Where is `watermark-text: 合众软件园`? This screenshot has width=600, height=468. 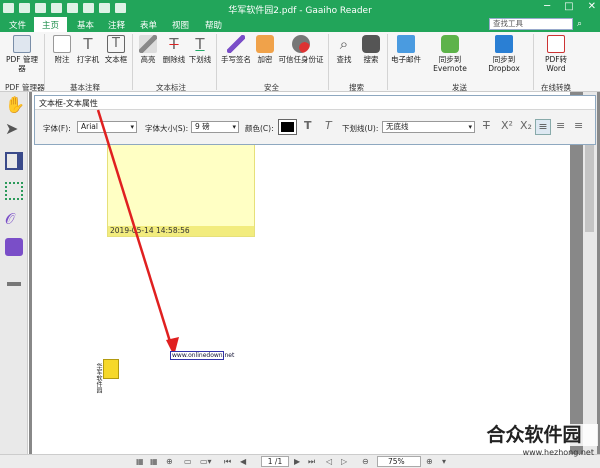 watermark-text: 合众软件园 is located at coordinates (534, 435).